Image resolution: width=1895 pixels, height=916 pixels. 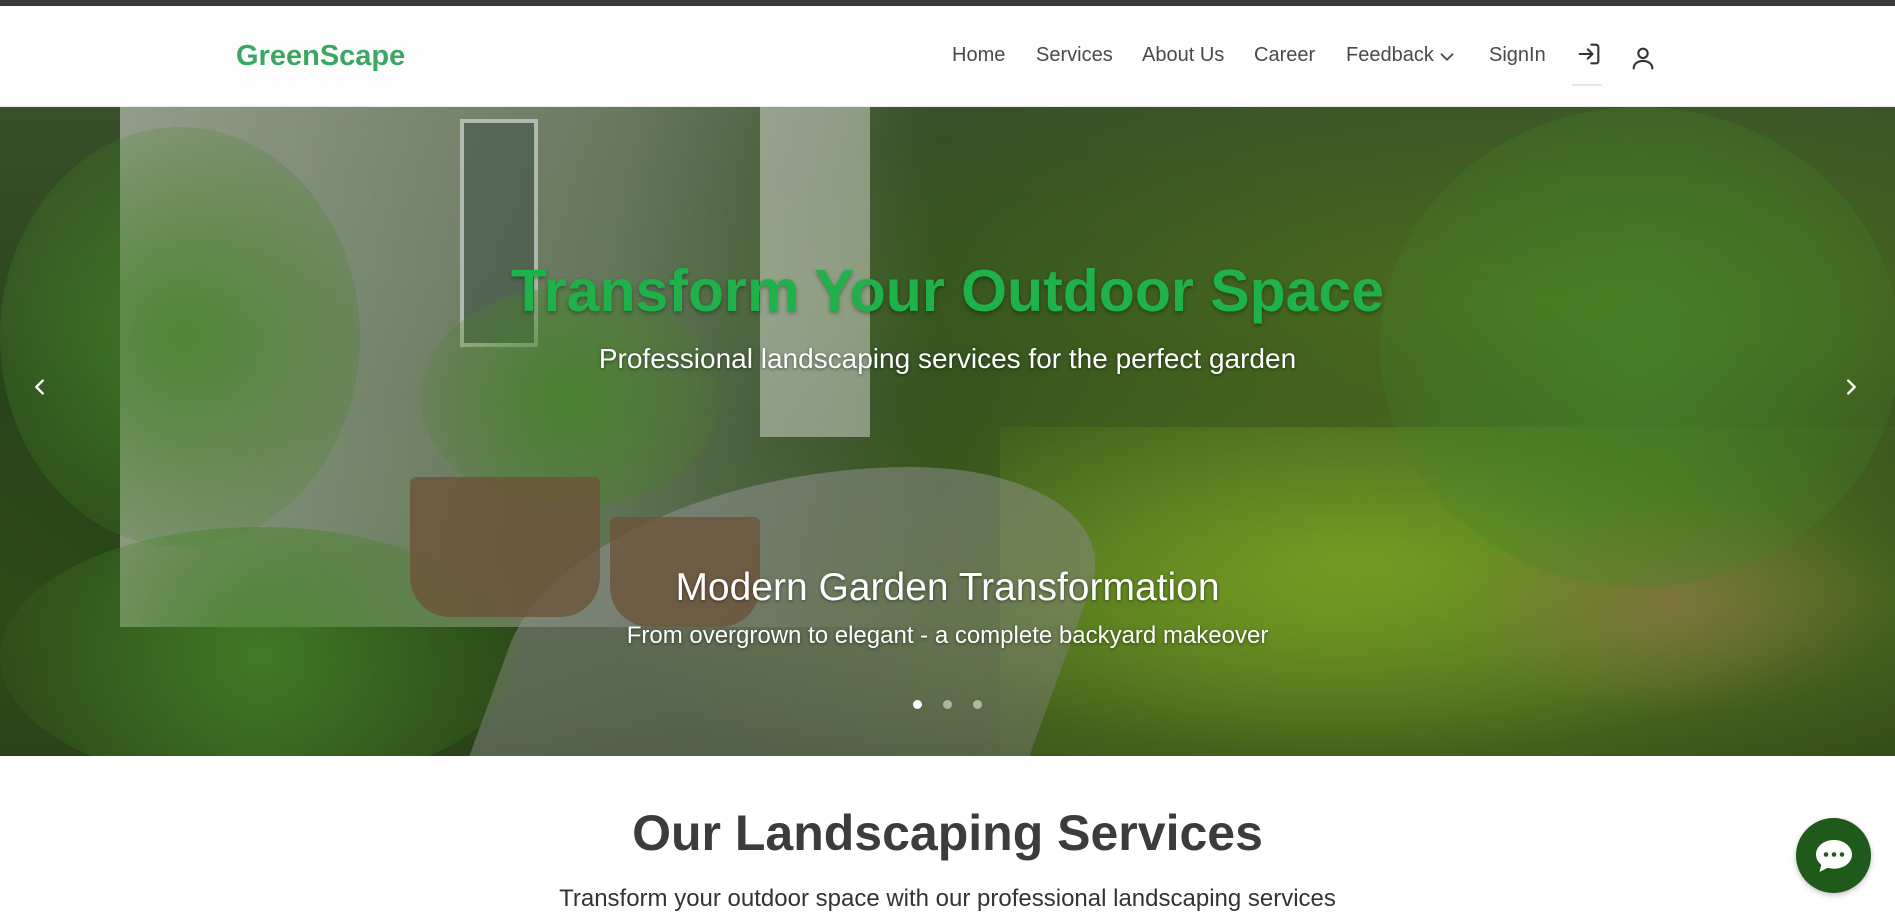 I want to click on chevron-down-icon, so click(x=1447, y=57).